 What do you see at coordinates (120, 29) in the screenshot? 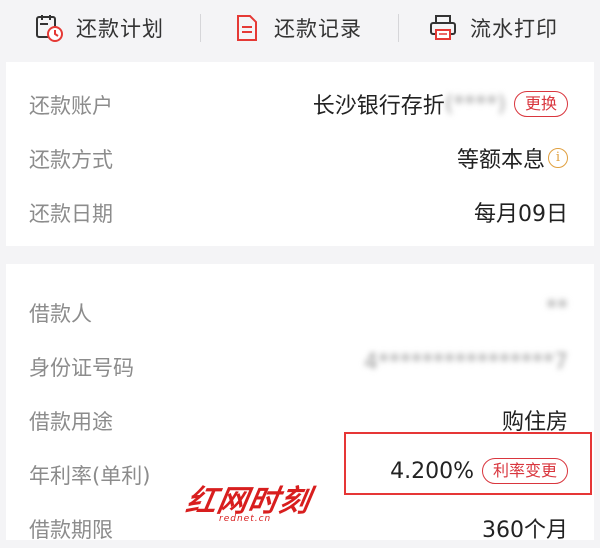
I see `repayment-plan-label: 还款计划` at bounding box center [120, 29].